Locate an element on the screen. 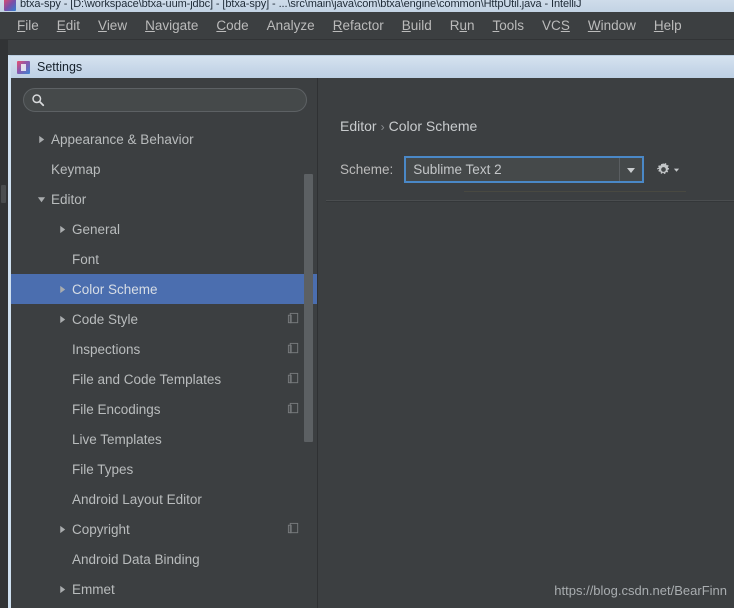 The width and height of the screenshot is (734, 608). breadcrumb: Editor › Color Scheme is located at coordinates (408, 126).